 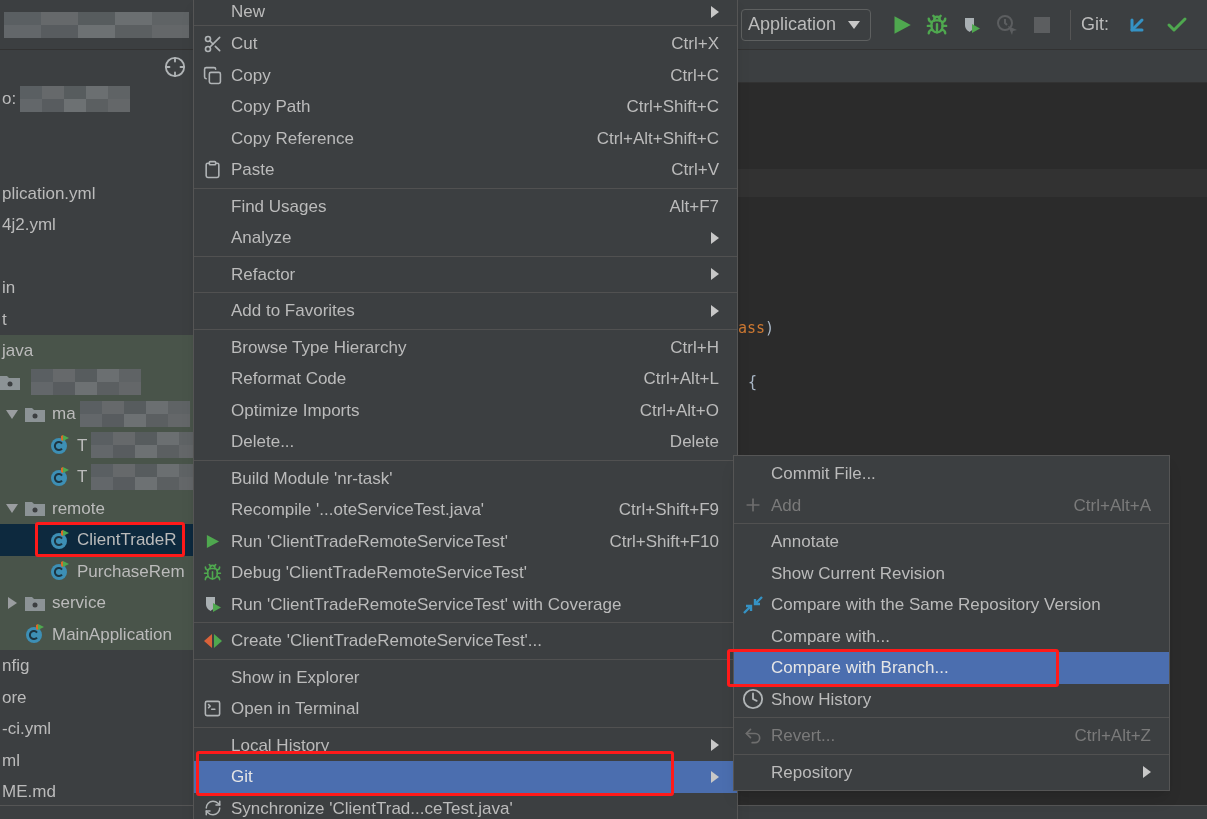 What do you see at coordinates (951, 573) in the screenshot?
I see `menu-item: Show Current Revision` at bounding box center [951, 573].